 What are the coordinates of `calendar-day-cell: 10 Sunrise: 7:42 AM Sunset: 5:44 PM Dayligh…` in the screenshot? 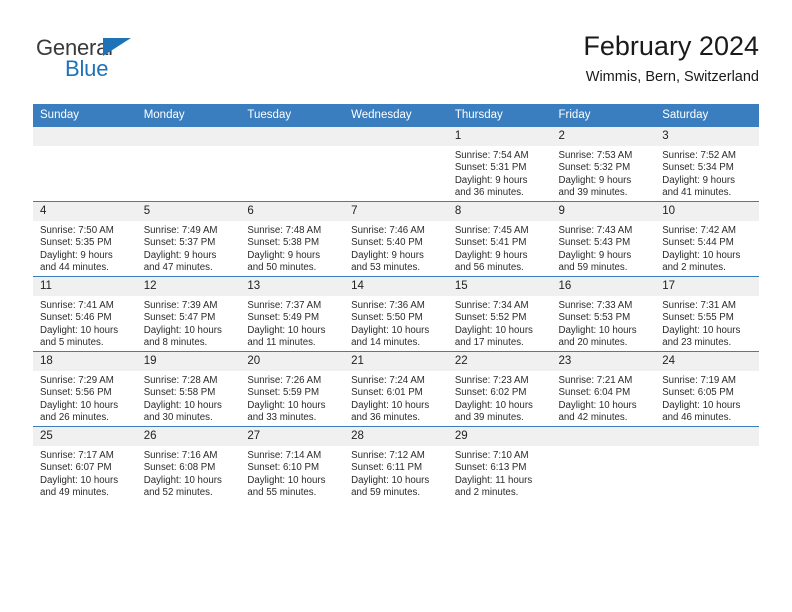 It's located at (707, 239).